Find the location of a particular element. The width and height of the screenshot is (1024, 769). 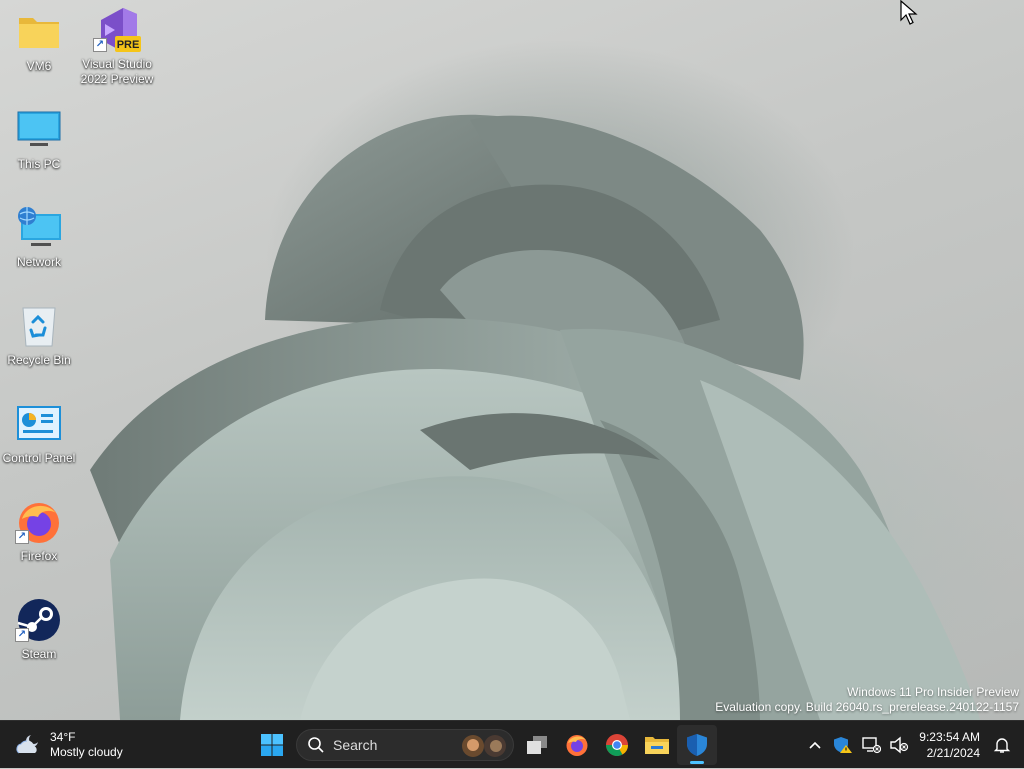

desktop-icon-vm6: VM6 is located at coordinates (39, 41).